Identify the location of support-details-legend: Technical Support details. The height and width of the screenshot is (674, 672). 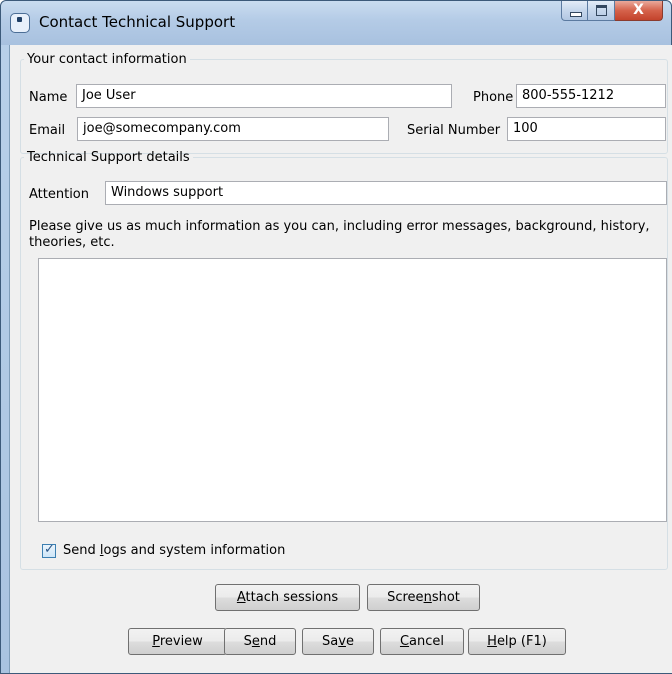
(108, 157).